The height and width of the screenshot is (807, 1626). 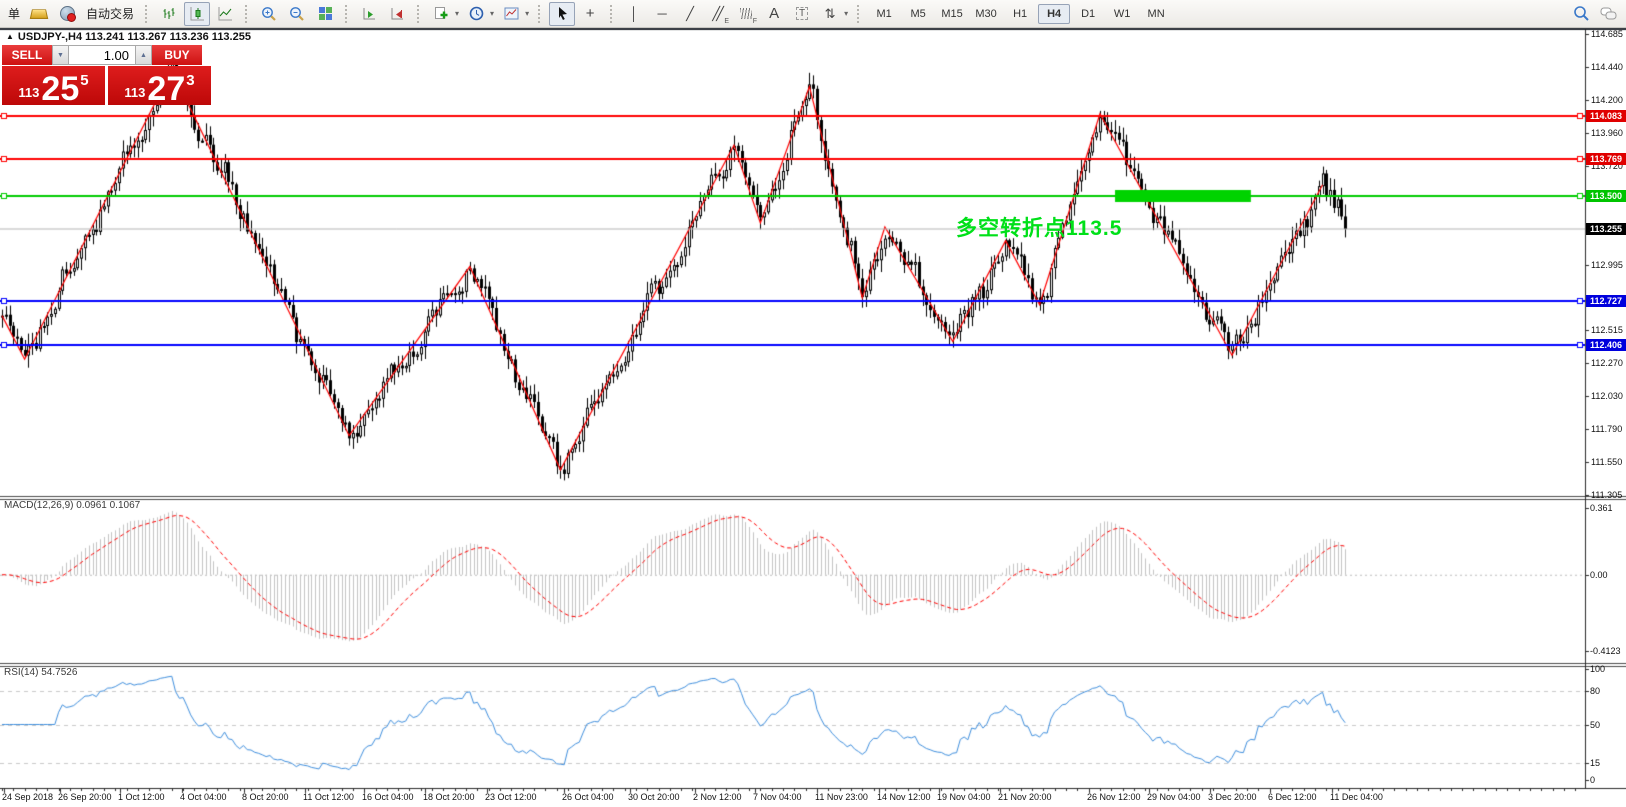 What do you see at coordinates (159, 86) in the screenshot?
I see `buy-price-display: 113 27 3` at bounding box center [159, 86].